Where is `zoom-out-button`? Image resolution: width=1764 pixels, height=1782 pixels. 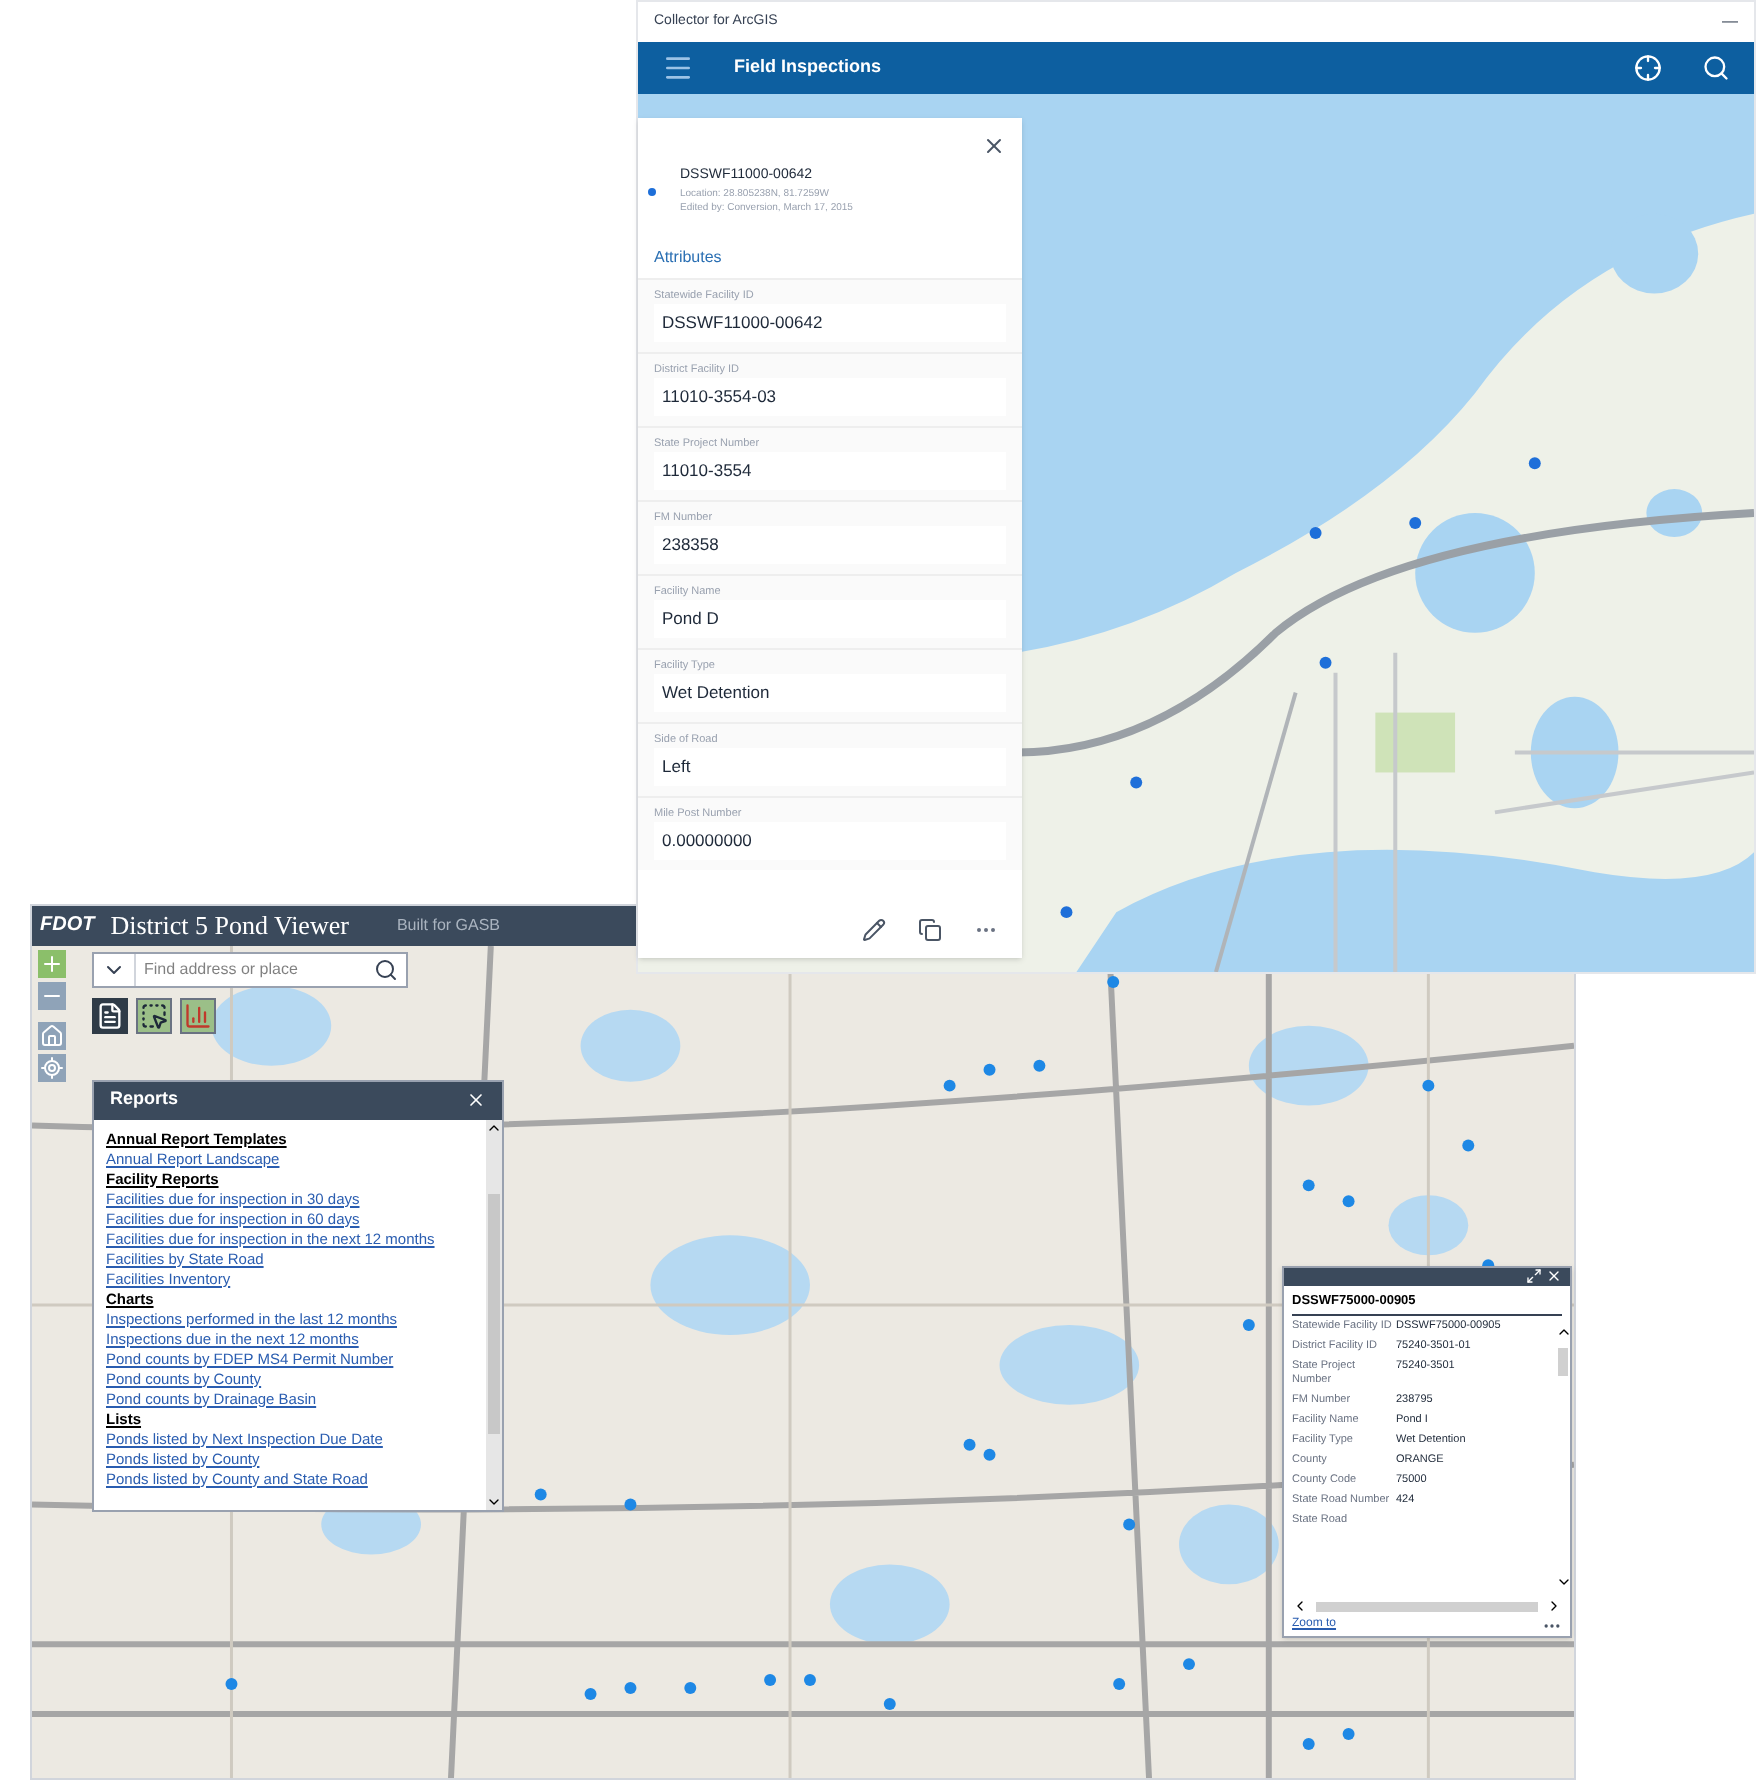 zoom-out-button is located at coordinates (52, 995).